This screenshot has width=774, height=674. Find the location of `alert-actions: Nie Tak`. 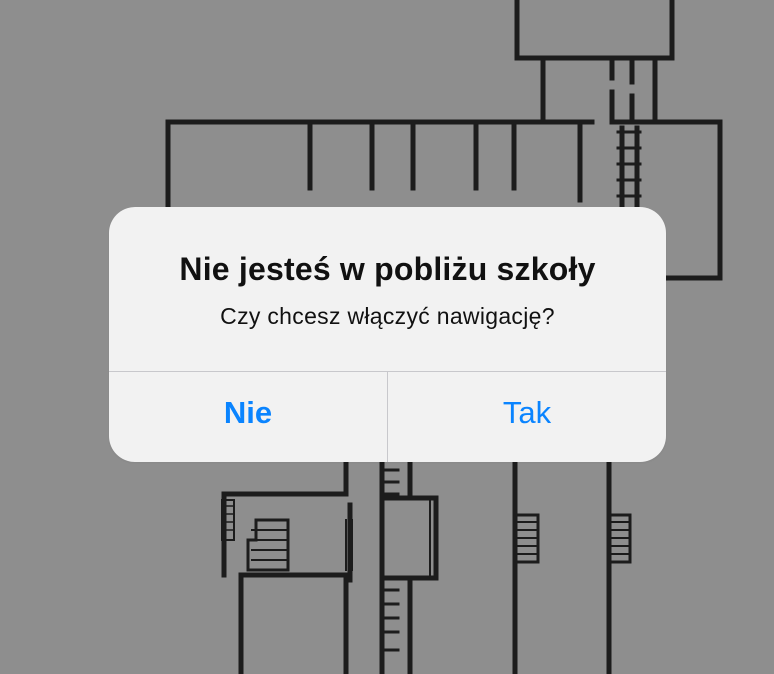

alert-actions: Nie Tak is located at coordinates (387, 417).